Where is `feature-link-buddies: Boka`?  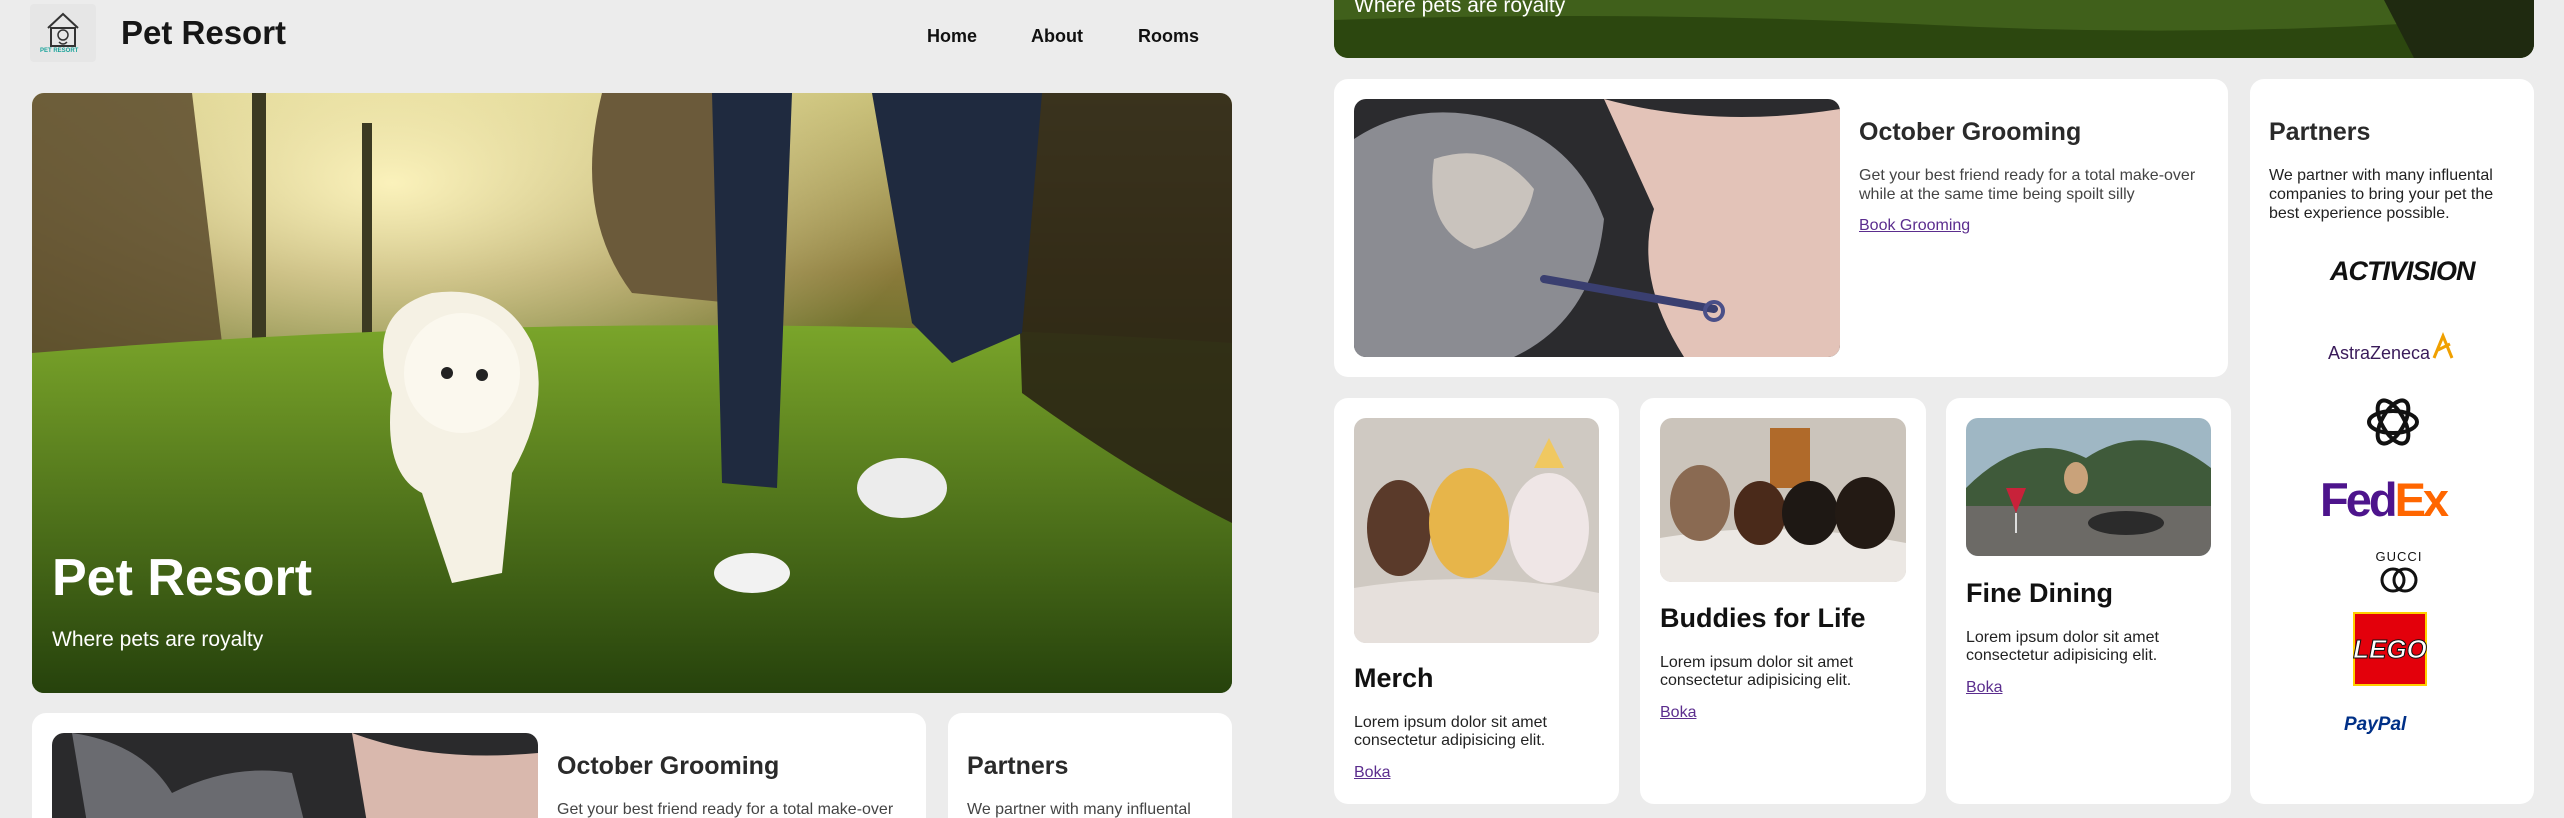 feature-link-buddies: Boka is located at coordinates (1678, 713).